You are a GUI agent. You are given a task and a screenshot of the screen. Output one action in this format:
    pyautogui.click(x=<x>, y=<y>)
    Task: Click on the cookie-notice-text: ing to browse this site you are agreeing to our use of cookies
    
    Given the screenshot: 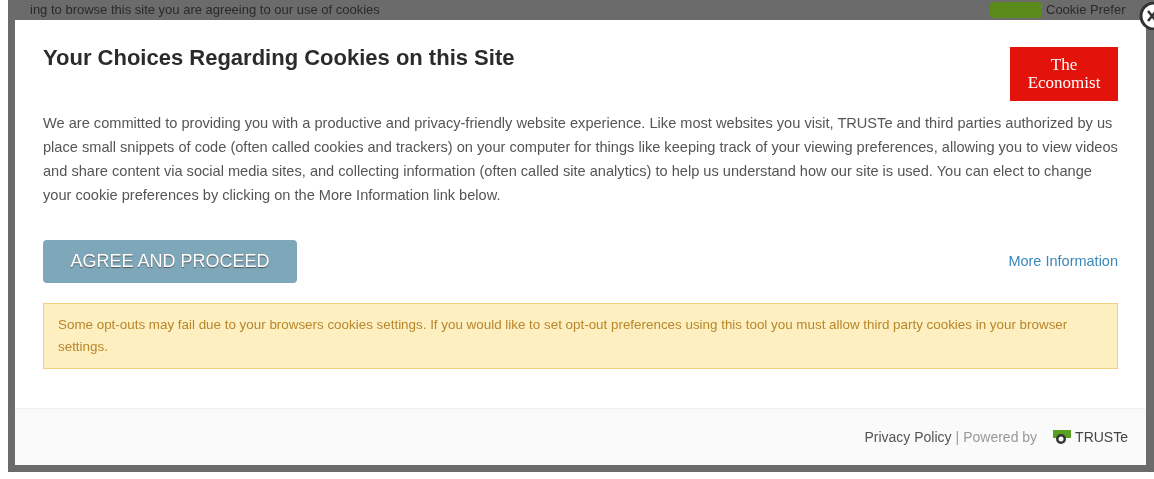 What is the action you would take?
    pyautogui.click(x=205, y=10)
    